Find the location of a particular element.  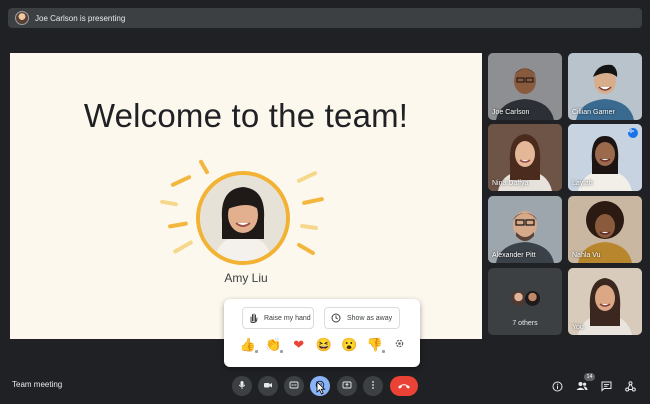

more-options-button is located at coordinates (373, 386).